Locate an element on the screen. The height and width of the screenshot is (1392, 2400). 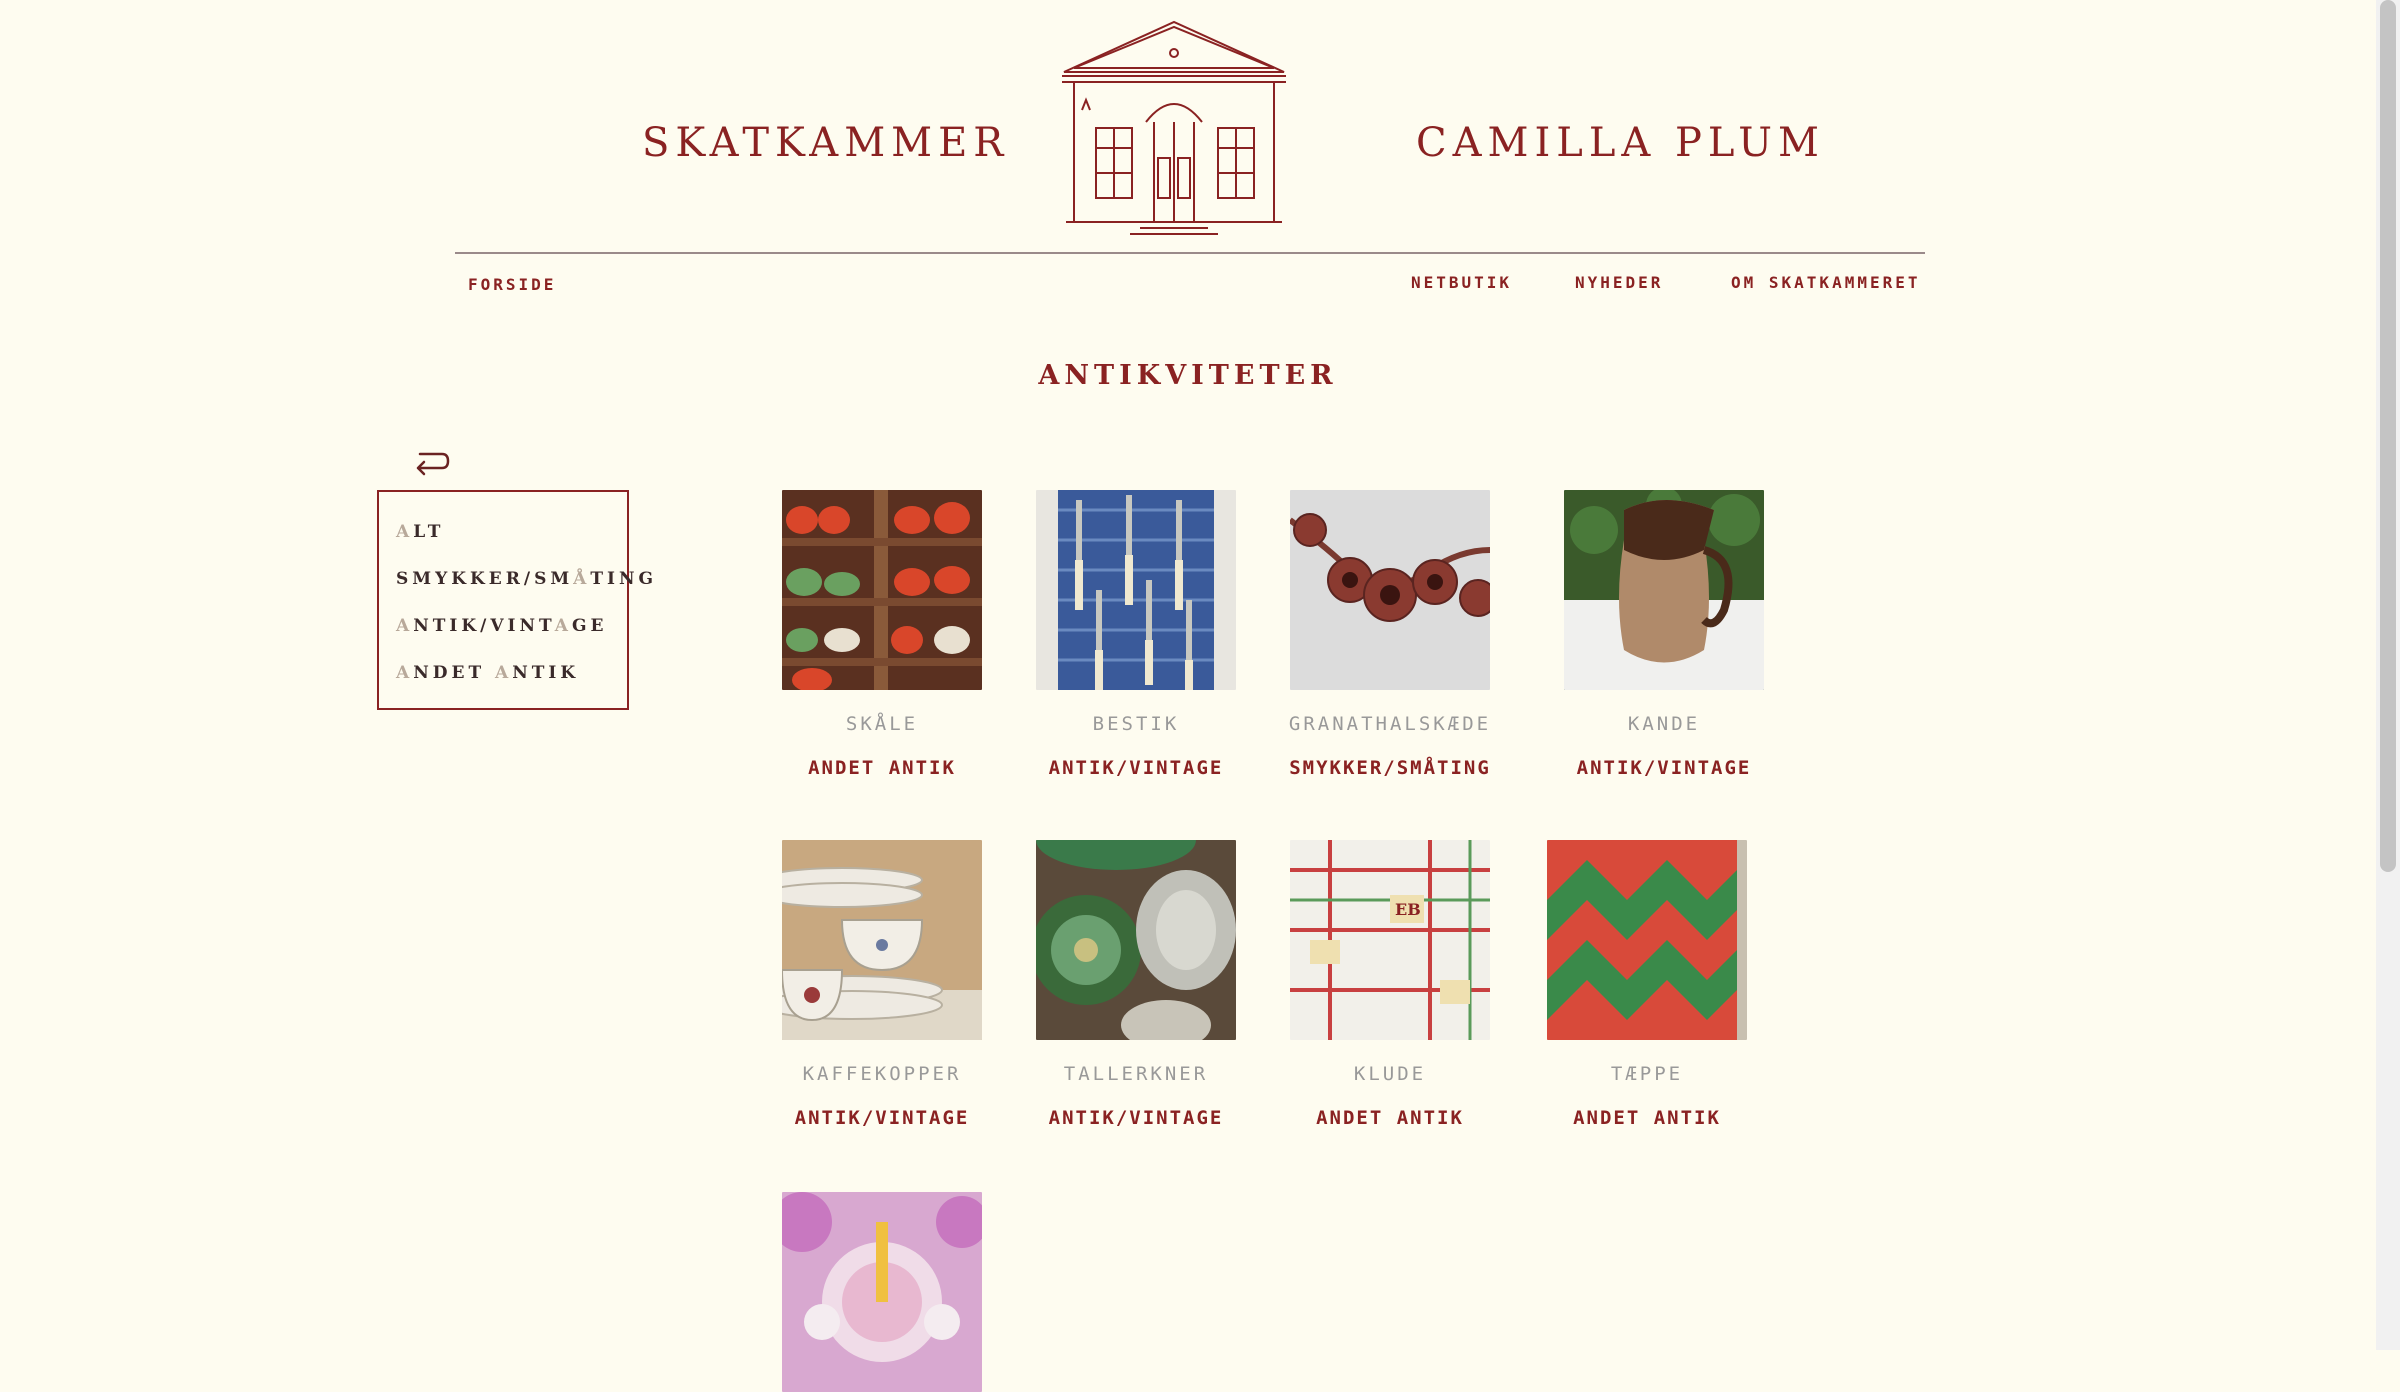
filter-antik-vintage: ANTIK/VINTAGE is located at coordinates (501, 626).